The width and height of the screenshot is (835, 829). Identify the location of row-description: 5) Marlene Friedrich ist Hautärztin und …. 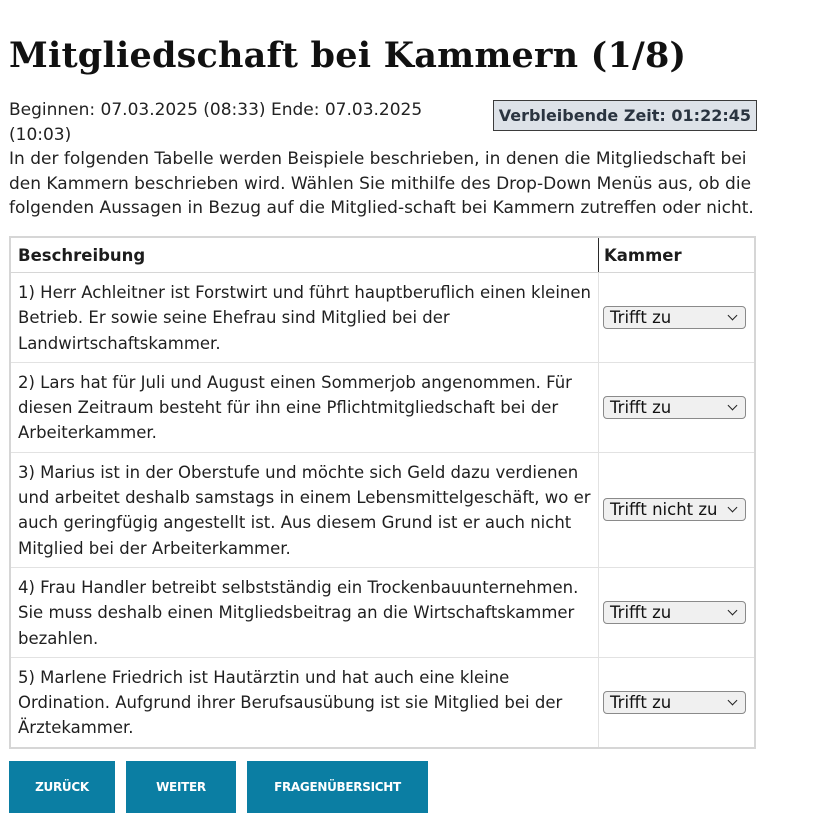
(304, 703).